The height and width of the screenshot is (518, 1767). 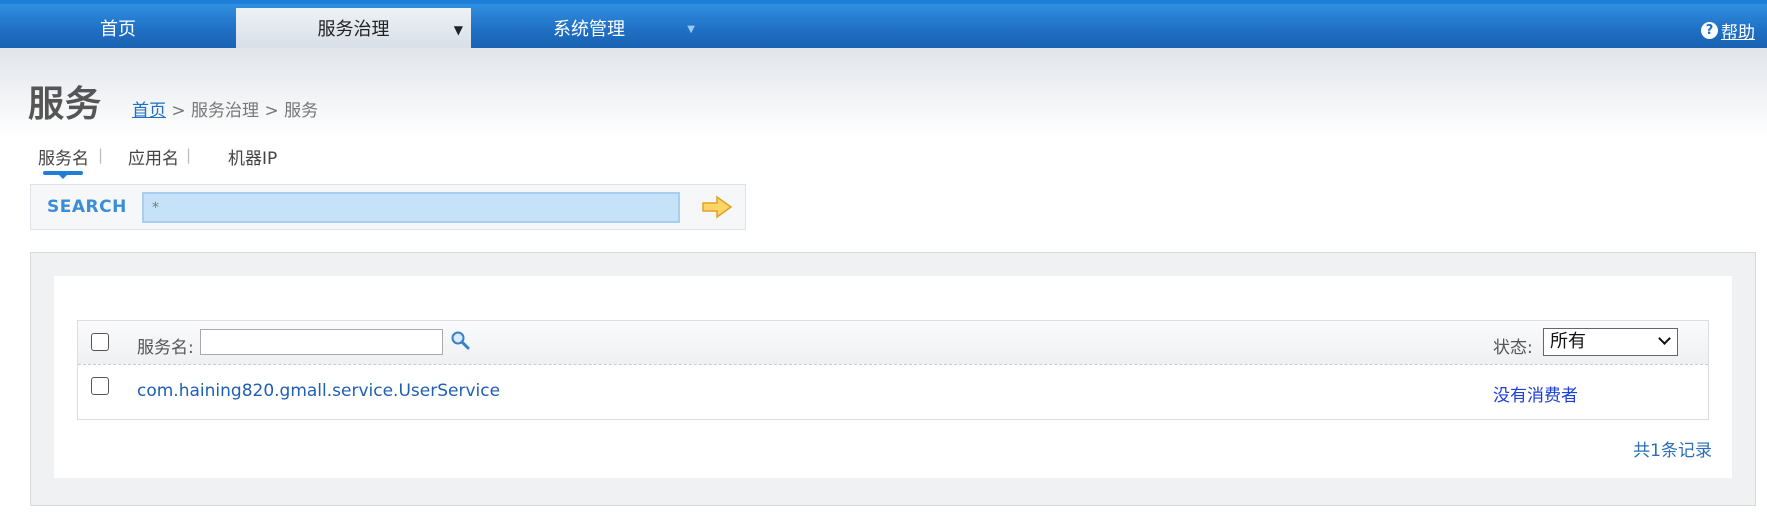 What do you see at coordinates (63, 175) in the screenshot?
I see `active-tab-indicator` at bounding box center [63, 175].